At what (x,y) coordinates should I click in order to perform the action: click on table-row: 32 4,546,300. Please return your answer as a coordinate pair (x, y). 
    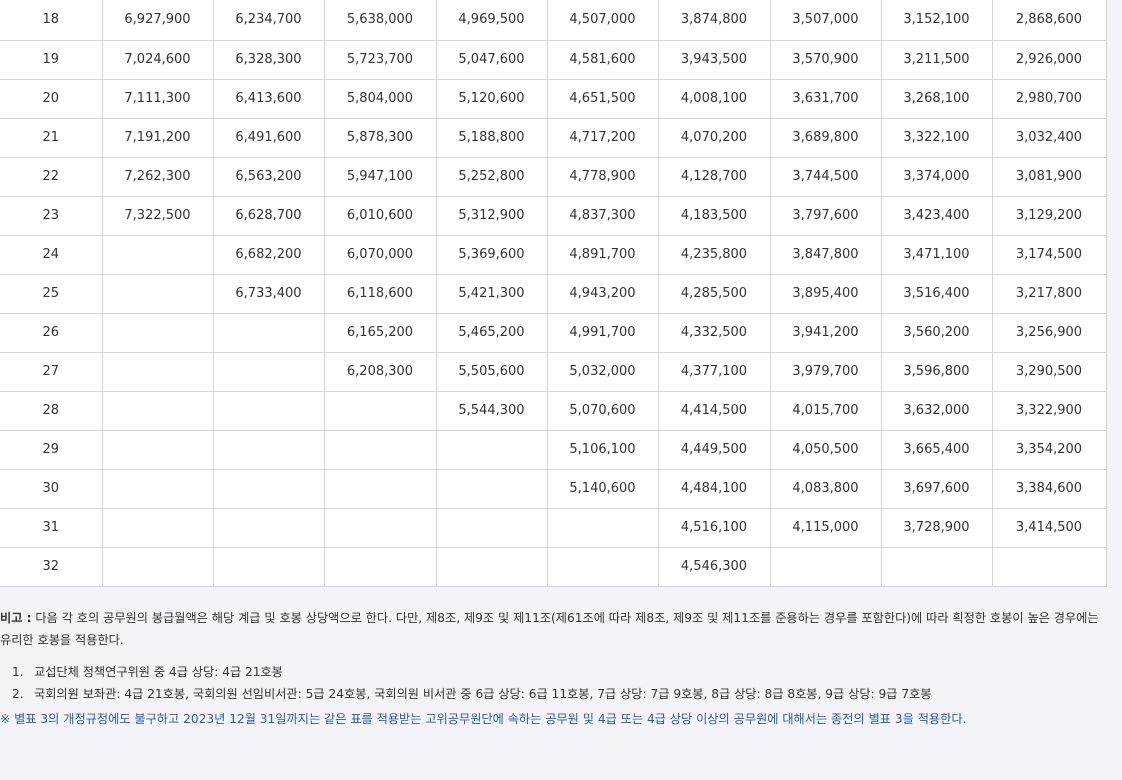
    Looking at the image, I should click on (553, 567).